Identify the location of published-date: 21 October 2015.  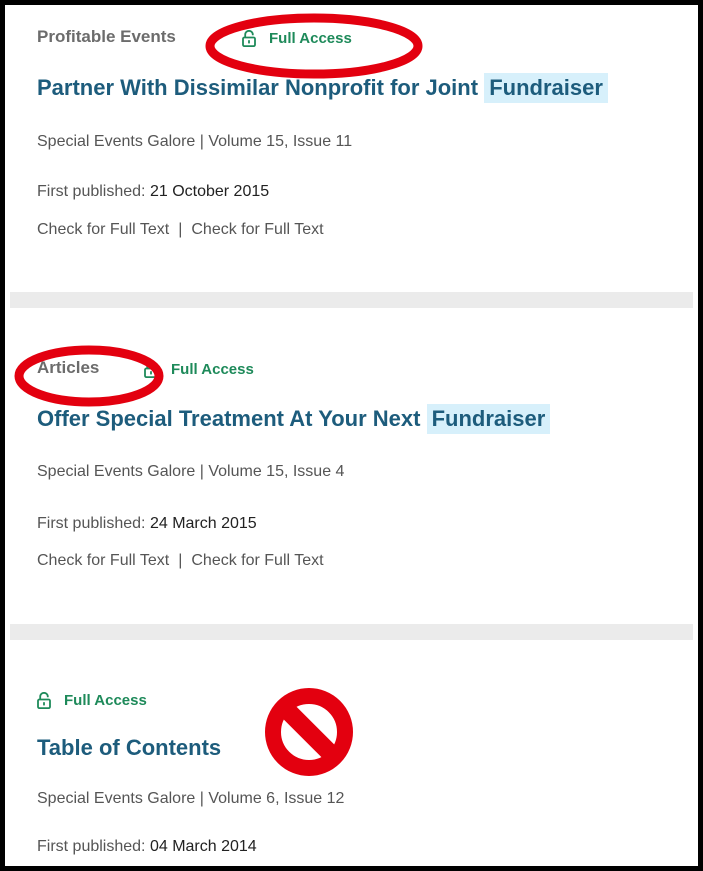
(209, 191).